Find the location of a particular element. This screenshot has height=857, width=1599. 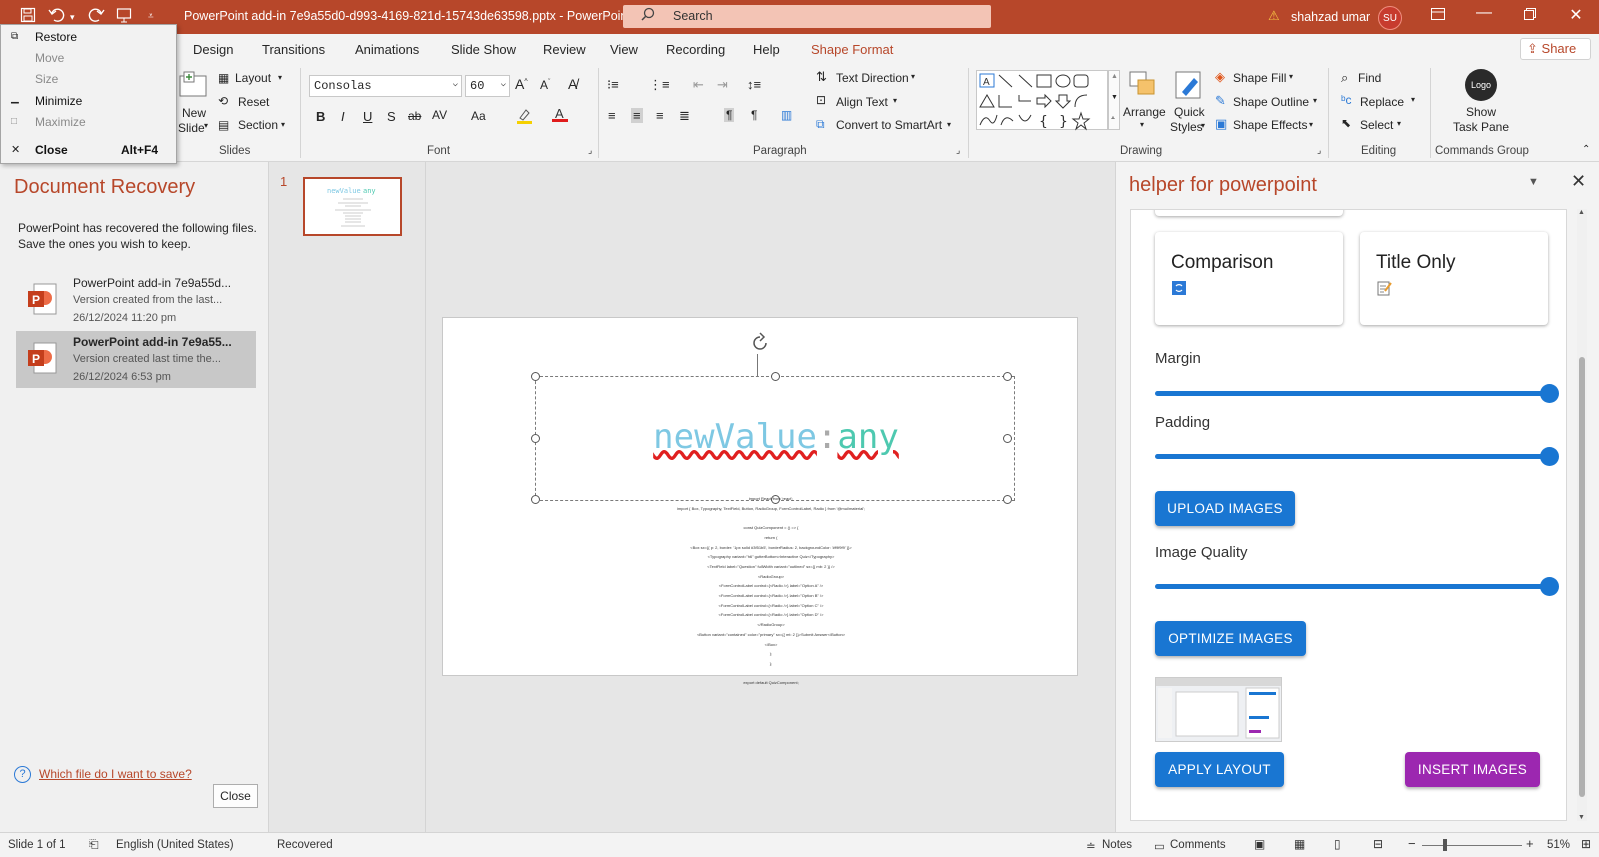

align-text-button: Align Text is located at coordinates (862, 102).